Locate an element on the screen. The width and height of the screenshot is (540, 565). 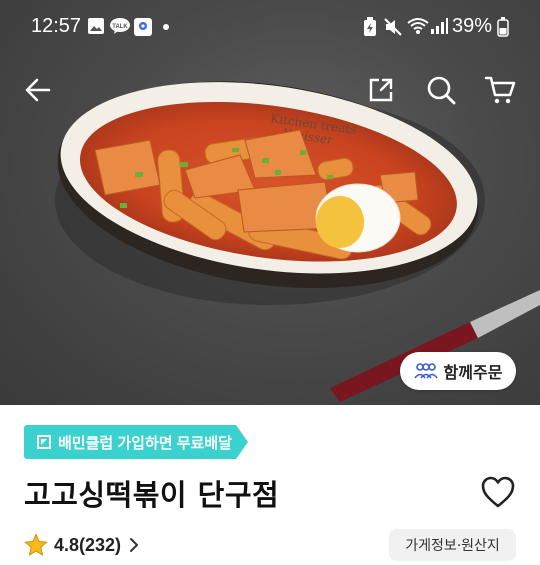
people-group-icon is located at coordinates (425, 371).